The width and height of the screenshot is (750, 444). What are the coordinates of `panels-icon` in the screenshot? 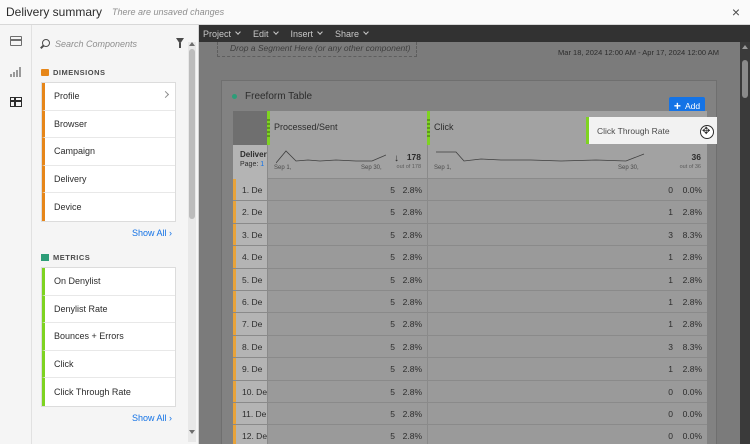 It's located at (16, 41).